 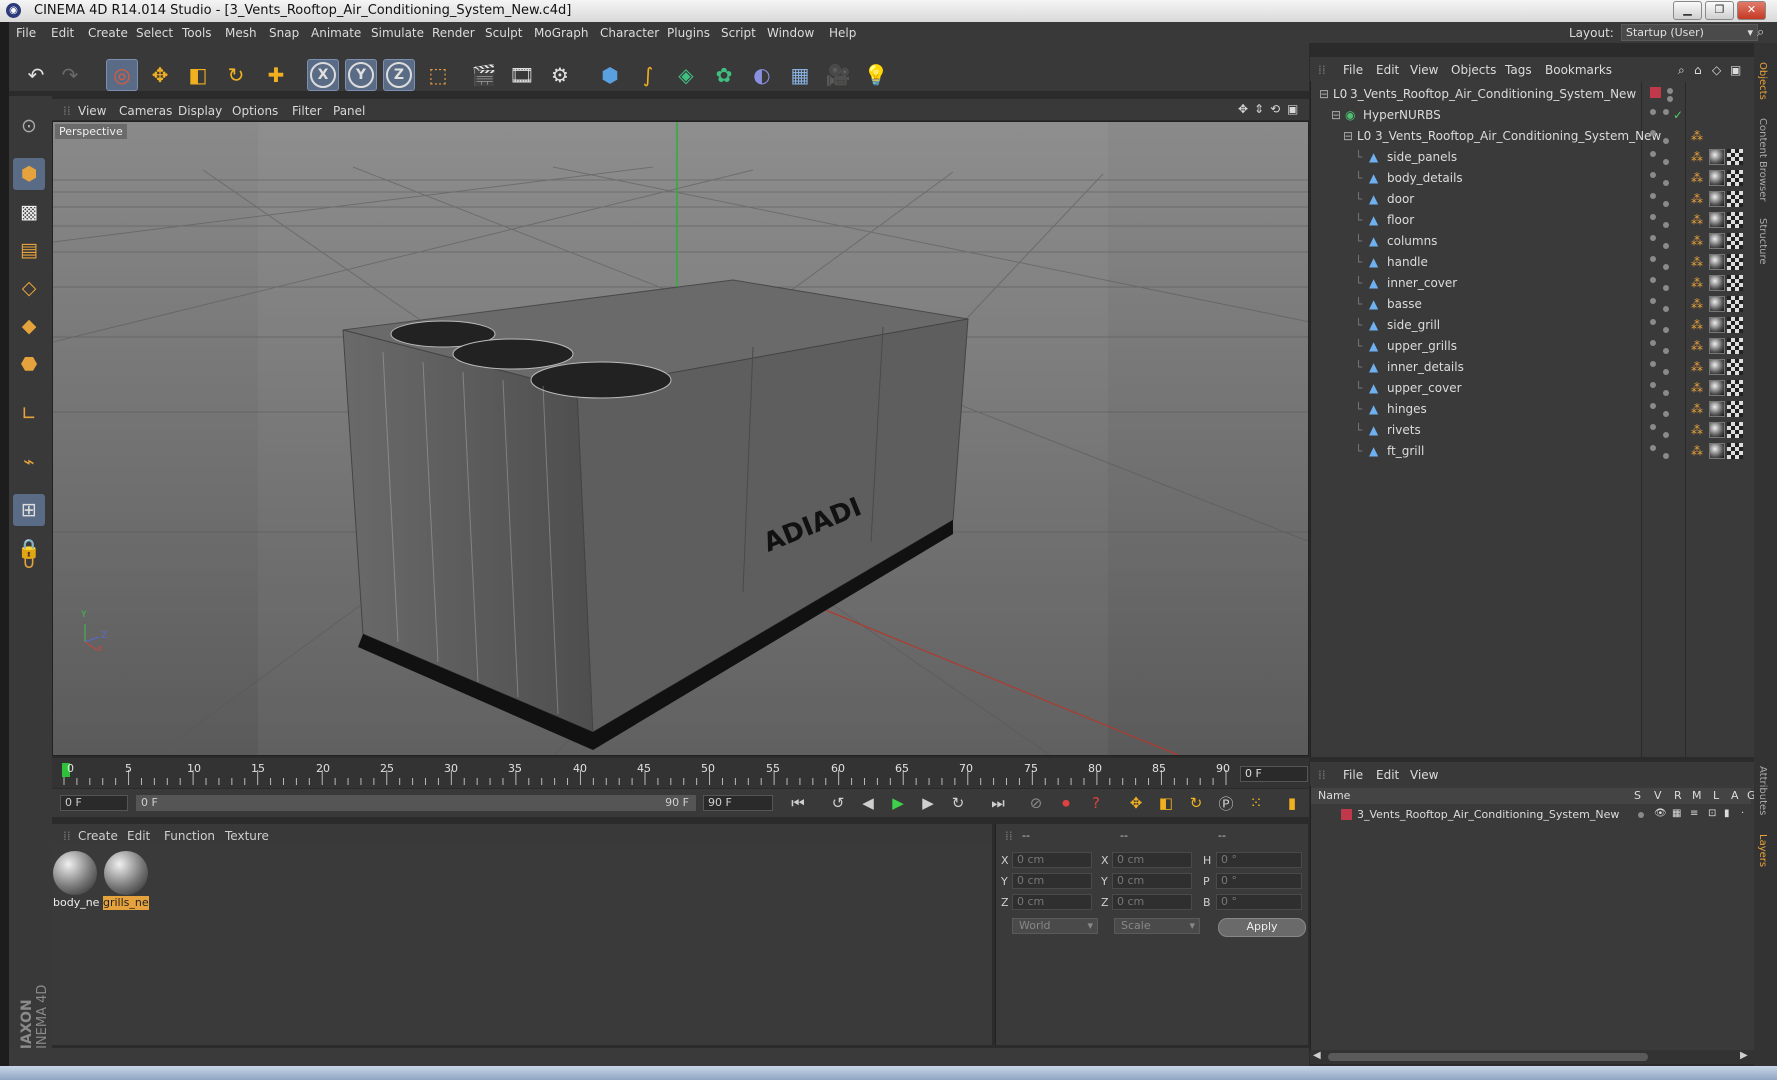 What do you see at coordinates (62, 33) in the screenshot?
I see `menu-edit: Edit` at bounding box center [62, 33].